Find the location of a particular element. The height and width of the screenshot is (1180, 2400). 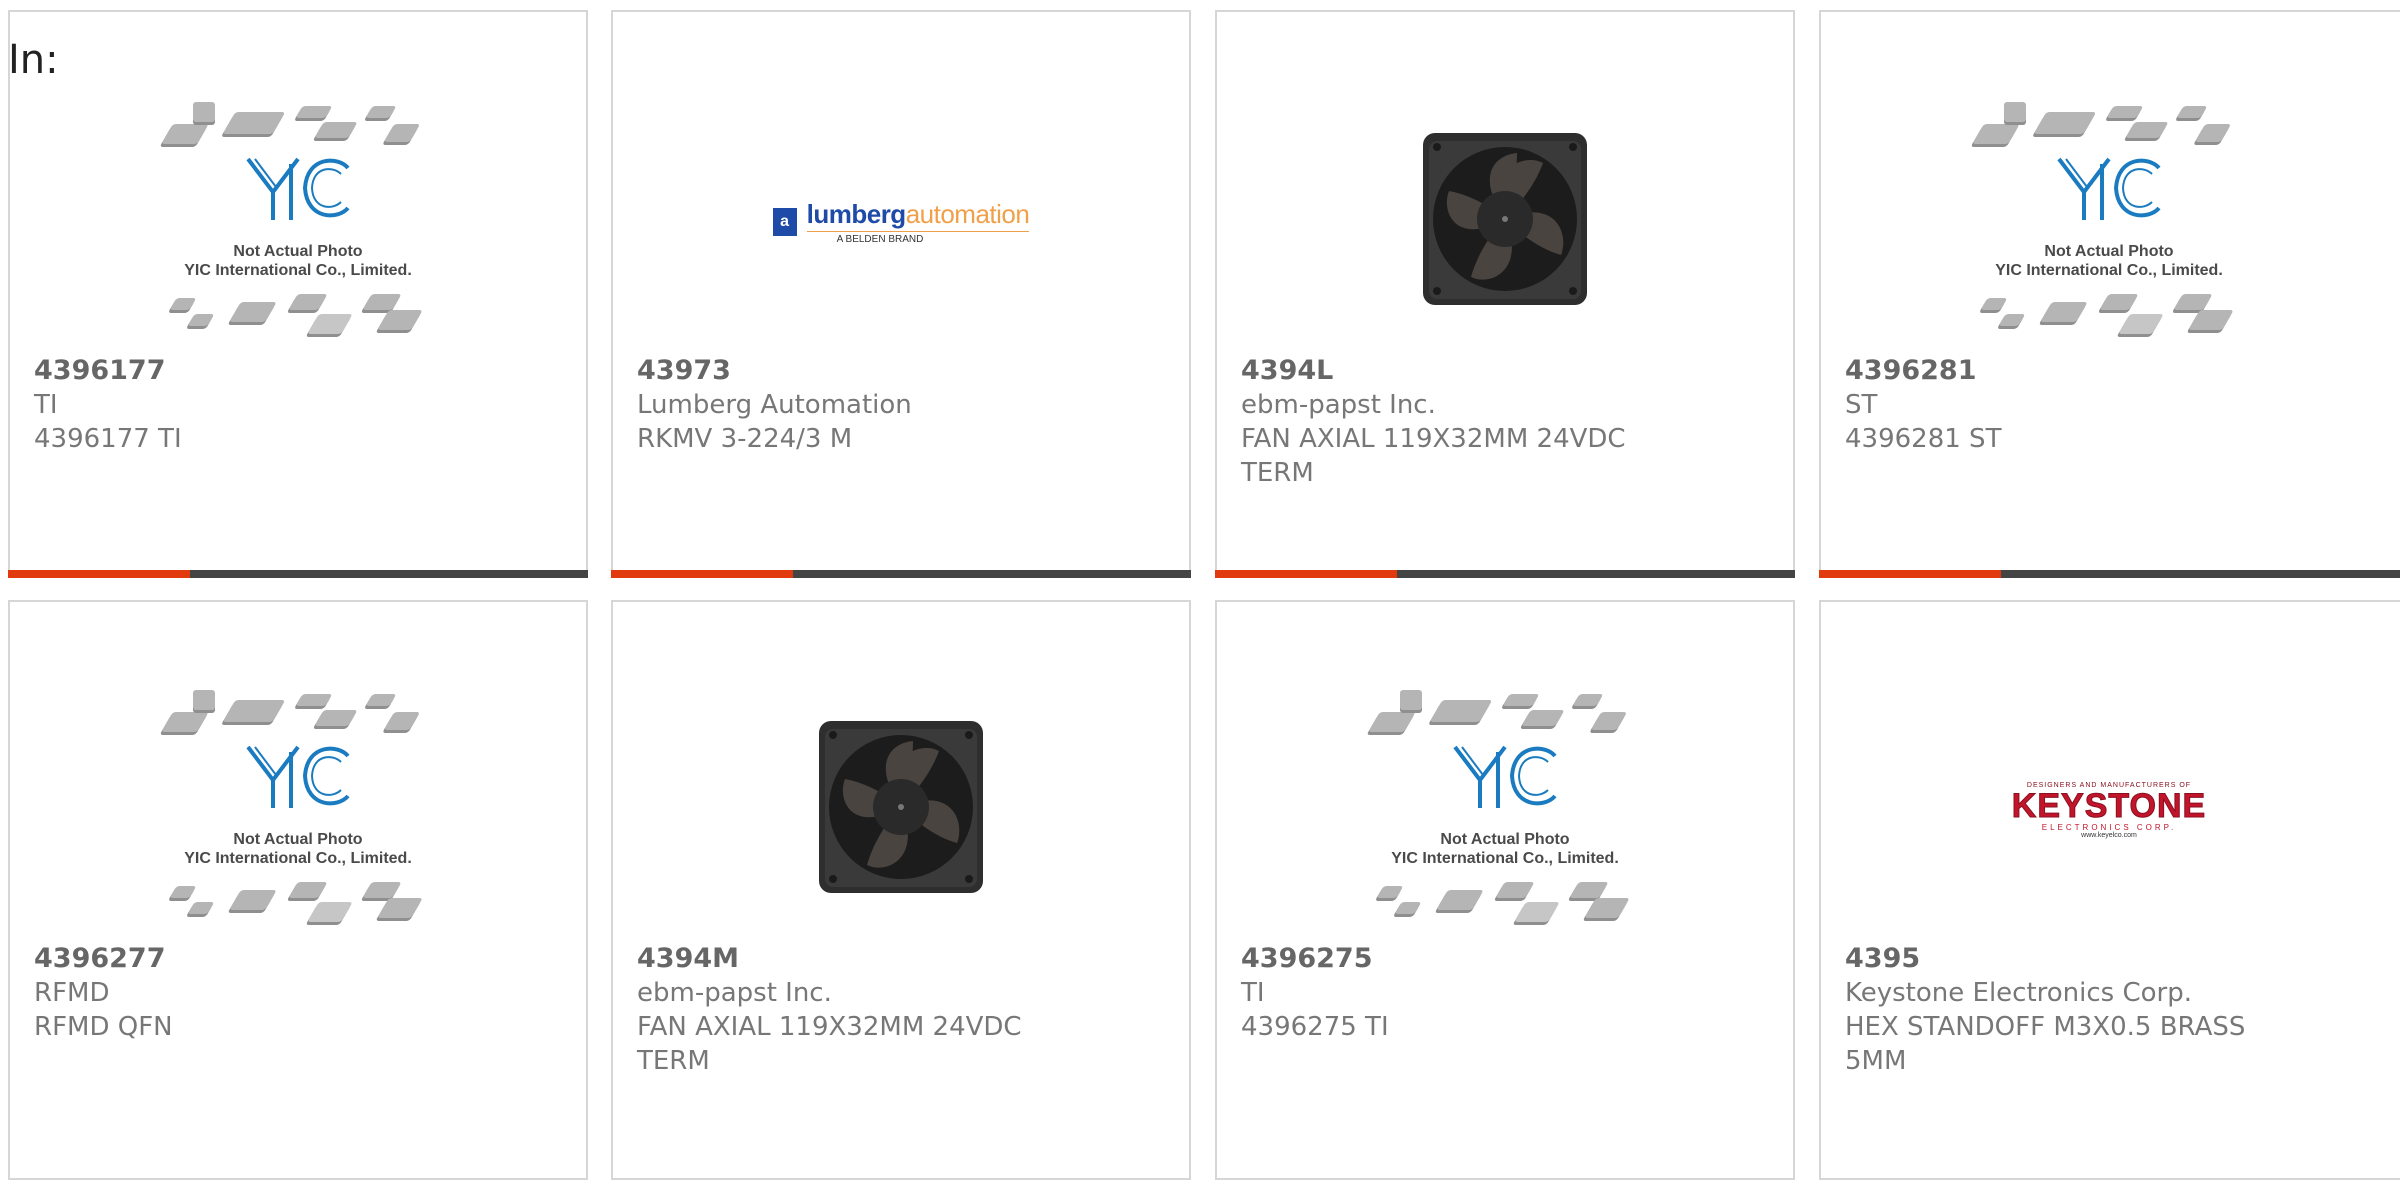

product-image: a lumbergautomation A BELDEN BRAND is located at coordinates (901, 222).